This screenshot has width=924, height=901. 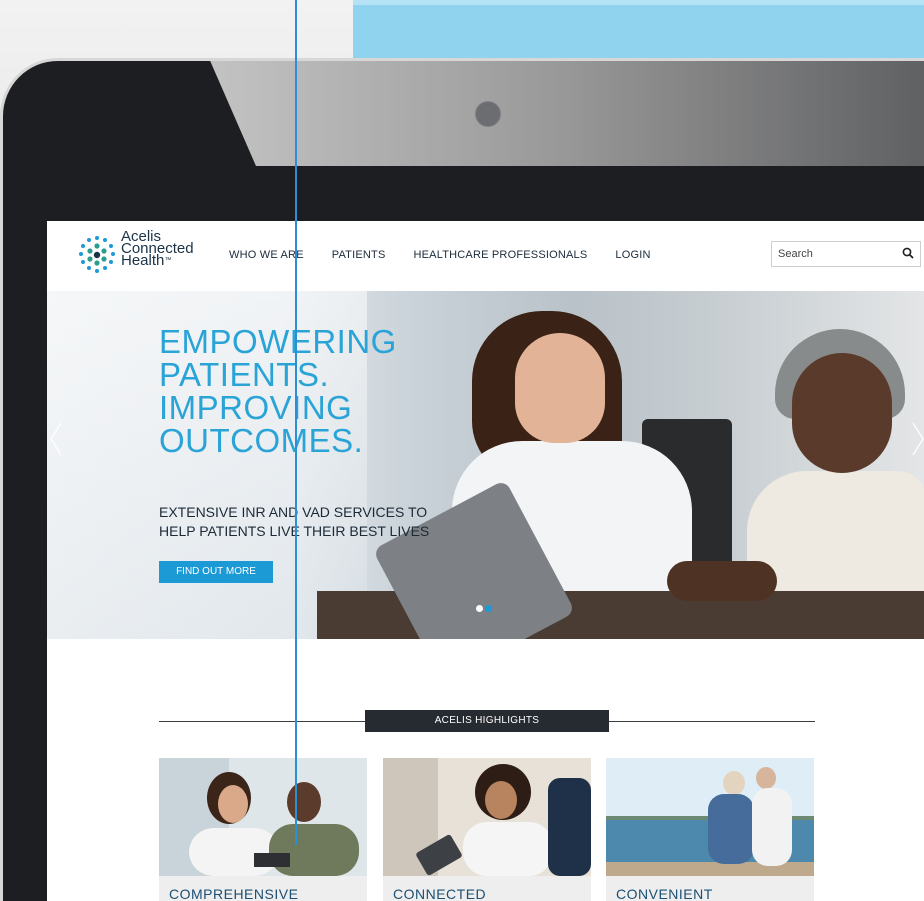 I want to click on search-icon, so click(x=908, y=253).